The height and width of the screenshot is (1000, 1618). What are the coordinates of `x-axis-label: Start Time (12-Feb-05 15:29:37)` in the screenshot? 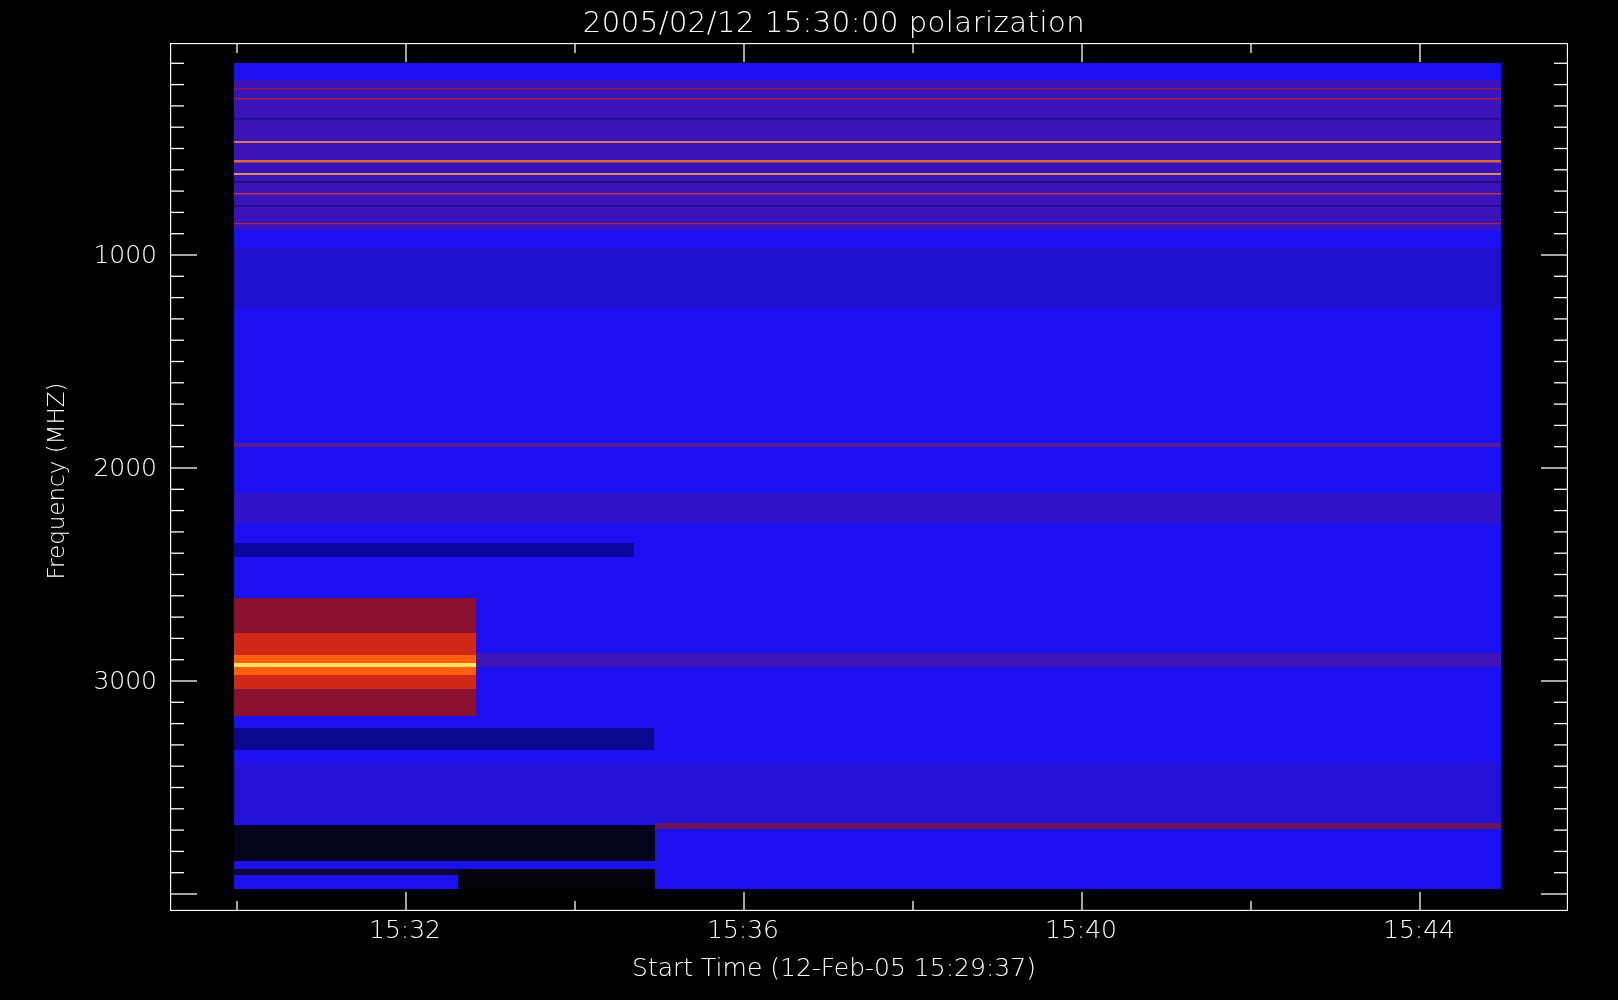 It's located at (834, 969).